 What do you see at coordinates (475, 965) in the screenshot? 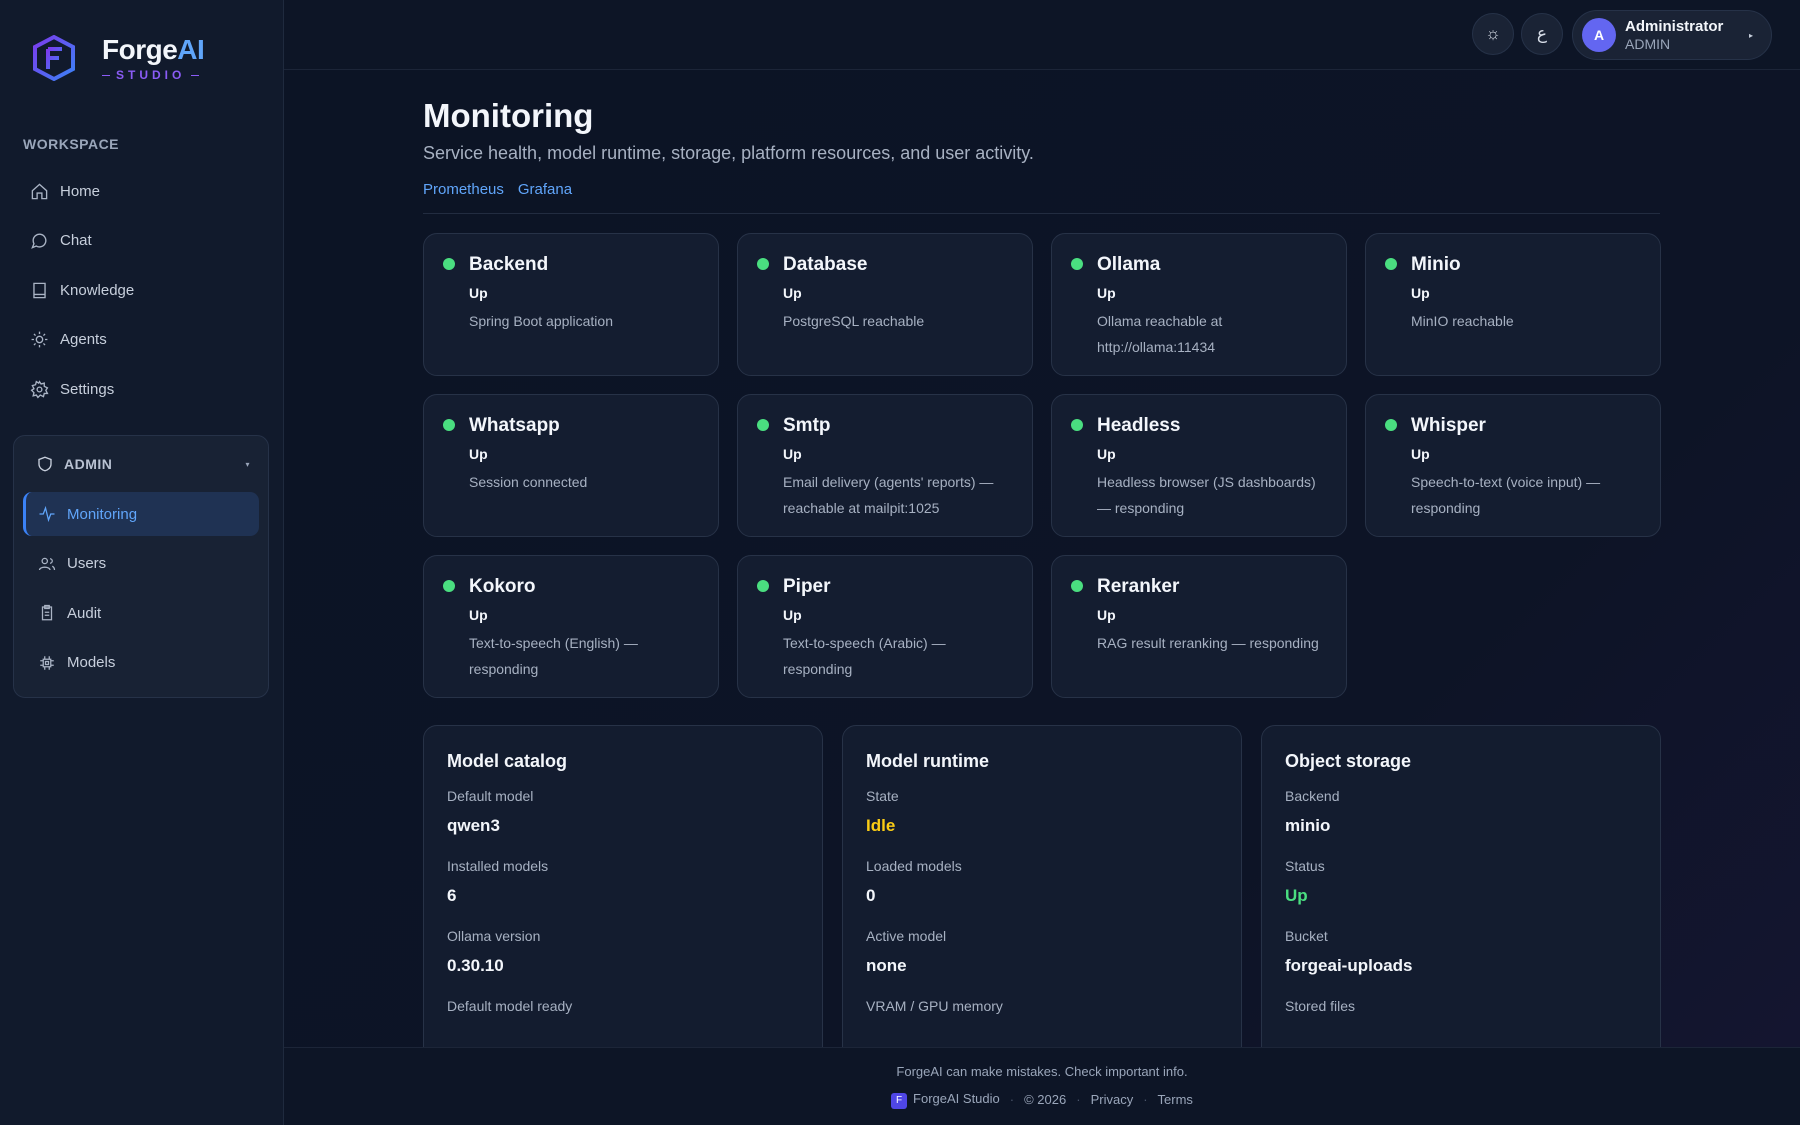
I see `stat-value: 0.30.10` at bounding box center [475, 965].